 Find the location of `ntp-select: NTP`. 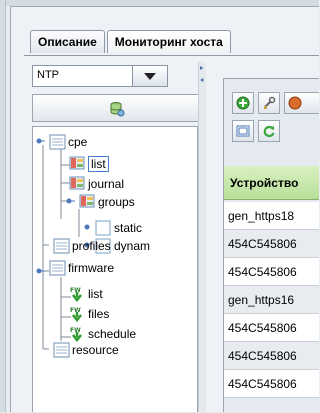

ntp-select: NTP is located at coordinates (100, 76).